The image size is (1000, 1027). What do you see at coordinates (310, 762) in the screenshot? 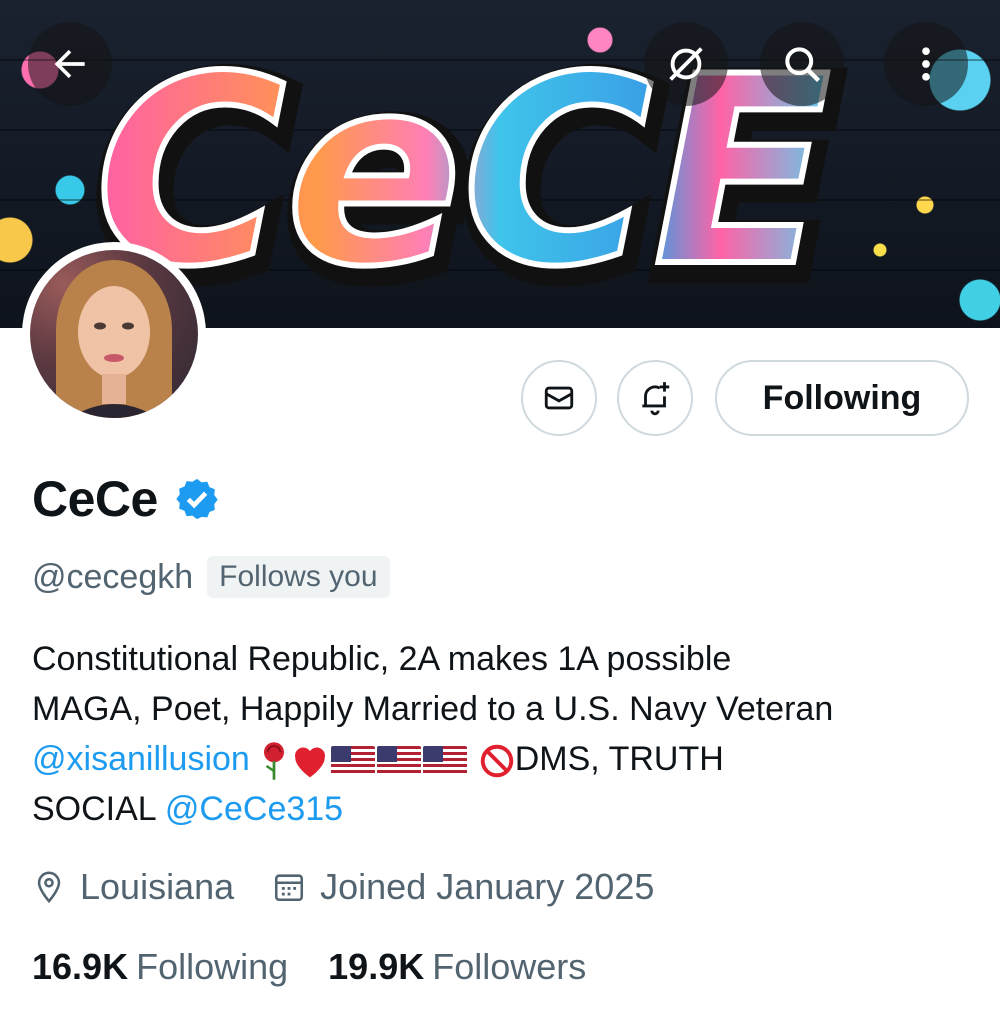
I see `red-heart-icon` at bounding box center [310, 762].